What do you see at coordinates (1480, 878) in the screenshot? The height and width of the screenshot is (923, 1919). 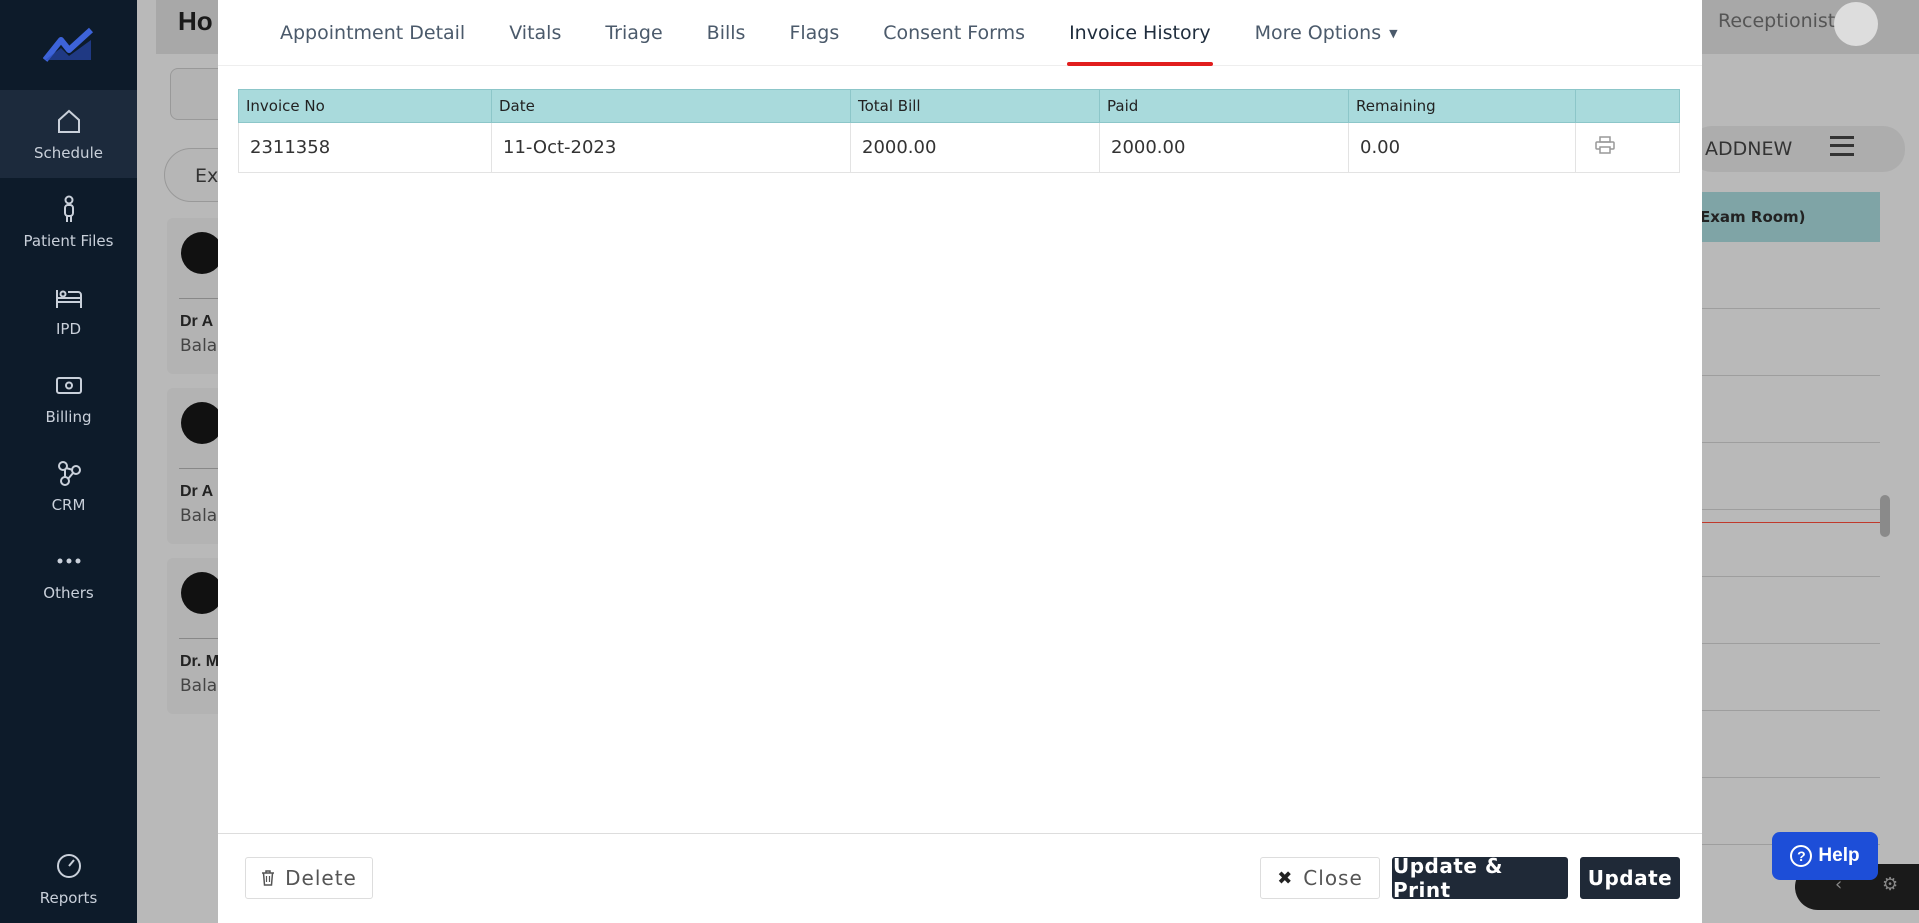 I see `update-print-button: Update & Print` at bounding box center [1480, 878].